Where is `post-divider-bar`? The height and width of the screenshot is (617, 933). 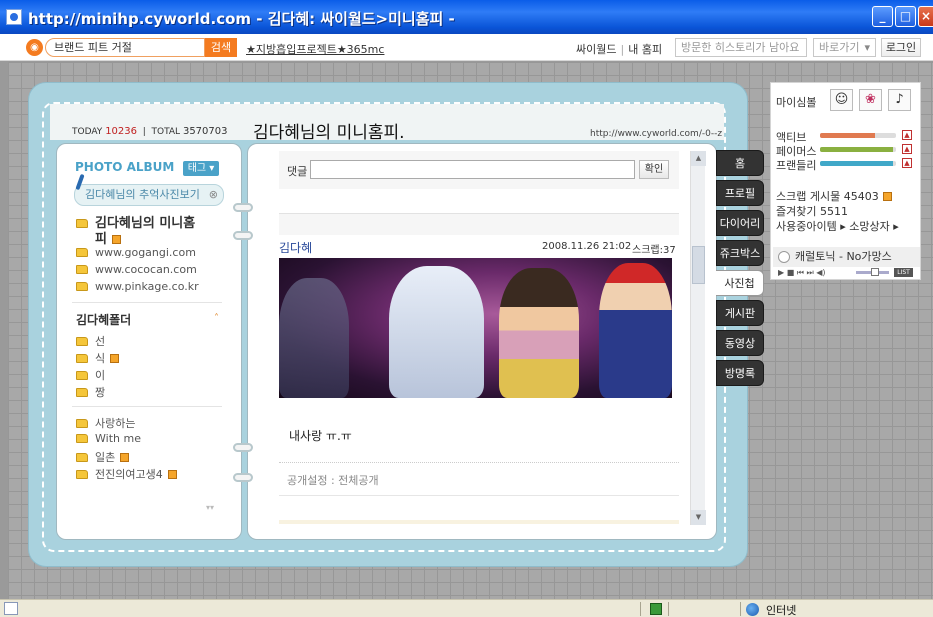 post-divider-bar is located at coordinates (479, 224).